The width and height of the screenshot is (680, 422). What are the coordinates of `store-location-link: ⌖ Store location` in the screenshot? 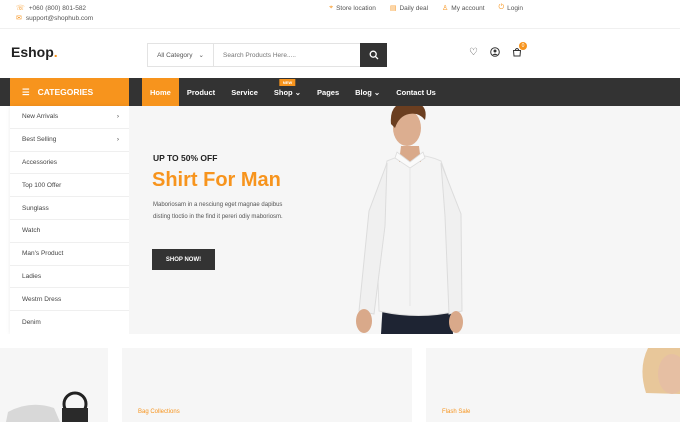 It's located at (352, 8).